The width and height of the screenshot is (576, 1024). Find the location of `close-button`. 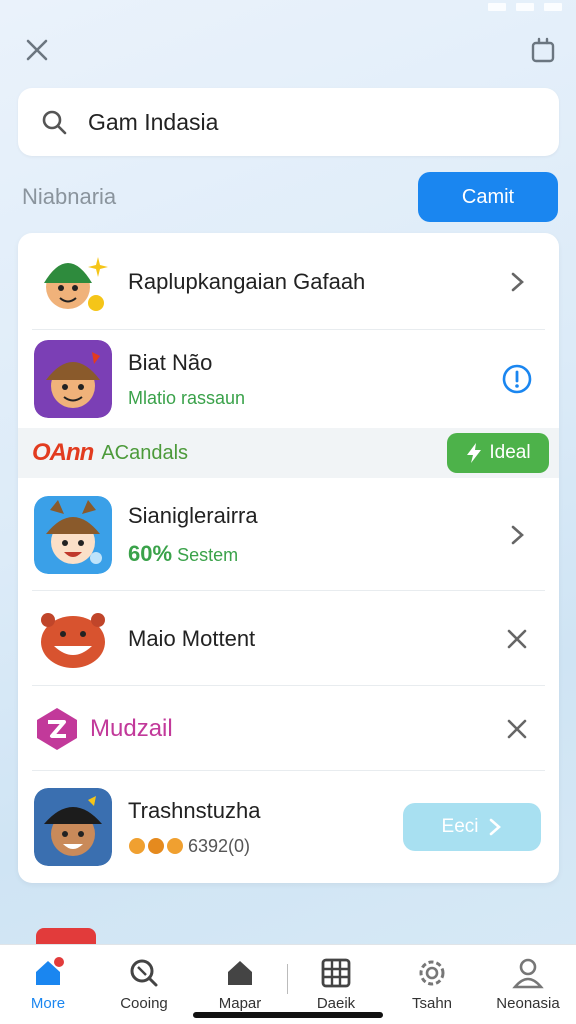

close-button is located at coordinates (37, 50).